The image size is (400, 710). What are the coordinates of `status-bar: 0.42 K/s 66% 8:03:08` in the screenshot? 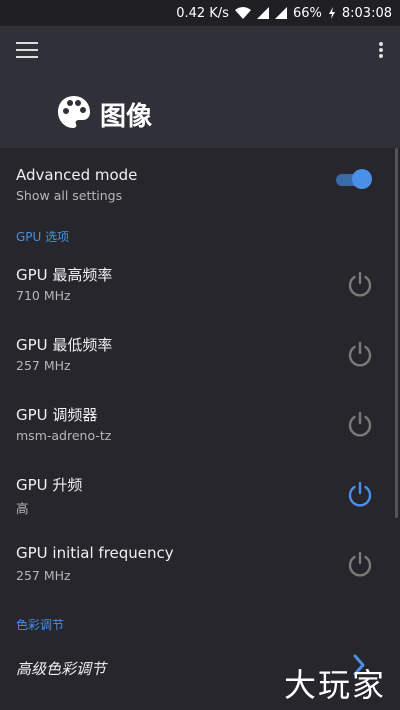 It's located at (200, 13).